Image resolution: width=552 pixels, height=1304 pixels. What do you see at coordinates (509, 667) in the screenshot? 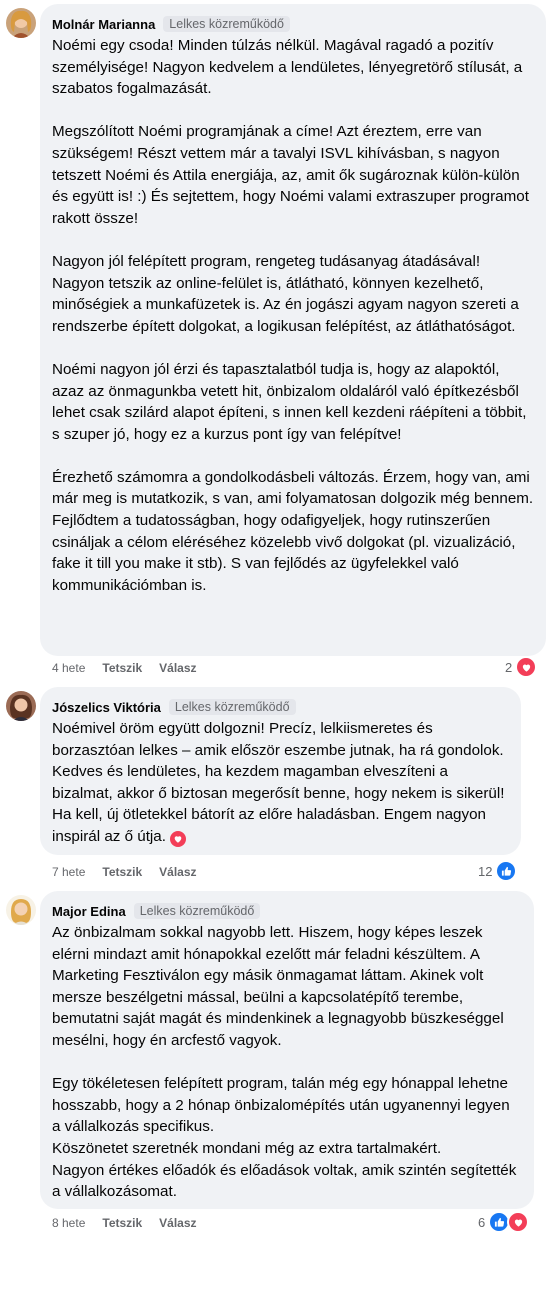
I see `reaction-count: 2` at bounding box center [509, 667].